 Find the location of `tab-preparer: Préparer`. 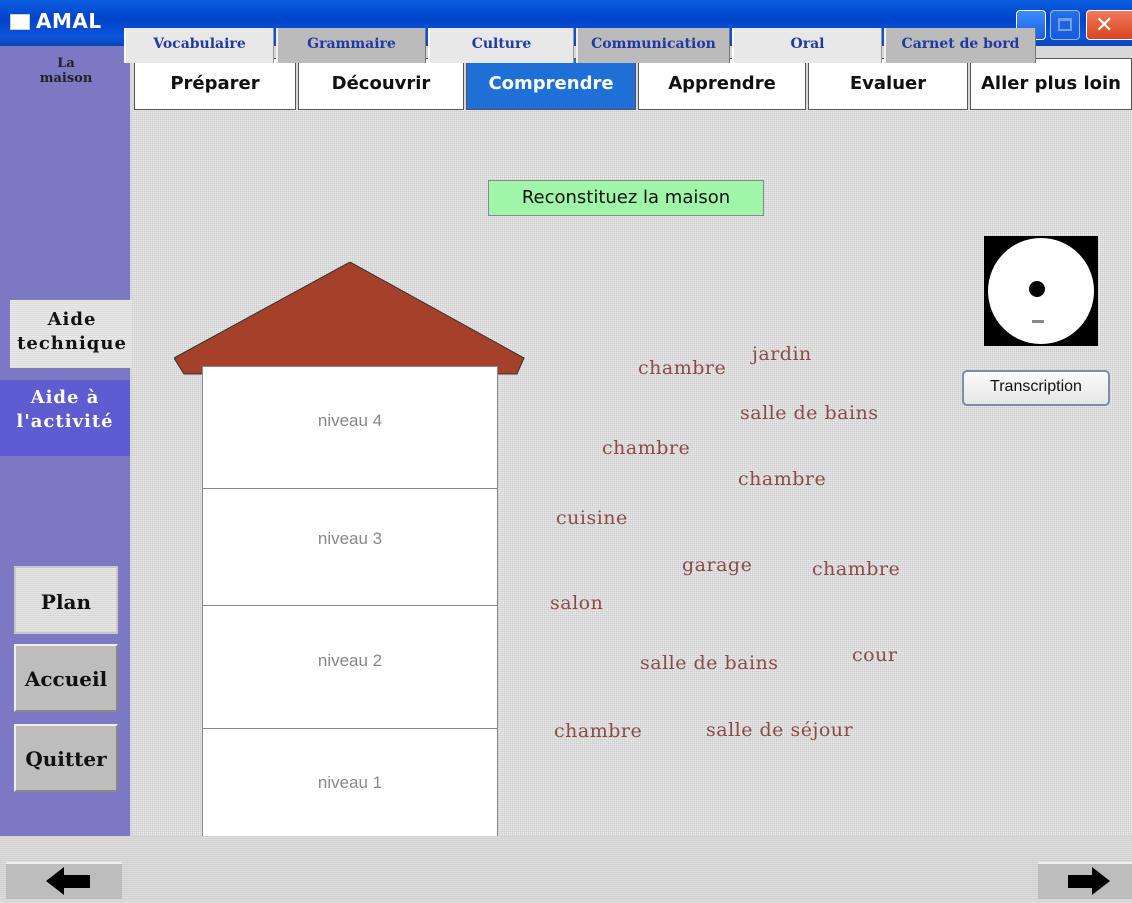

tab-preparer: Préparer is located at coordinates (215, 84).